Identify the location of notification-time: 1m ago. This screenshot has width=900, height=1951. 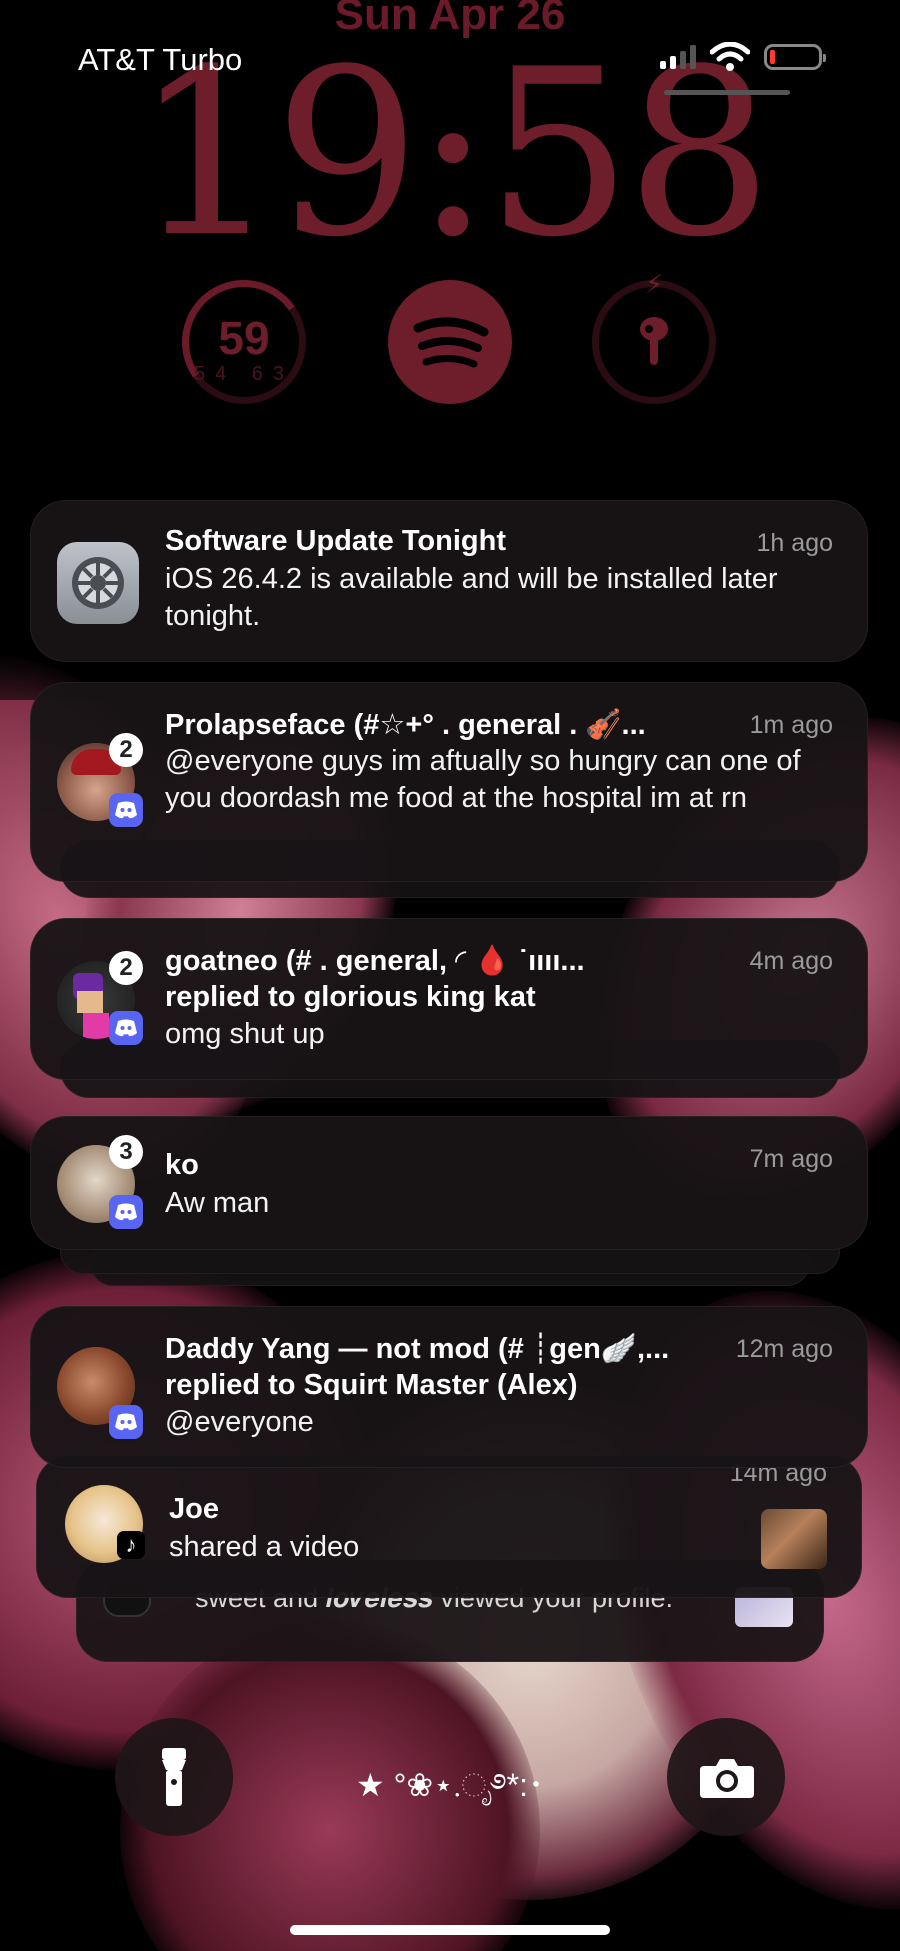
(791, 725).